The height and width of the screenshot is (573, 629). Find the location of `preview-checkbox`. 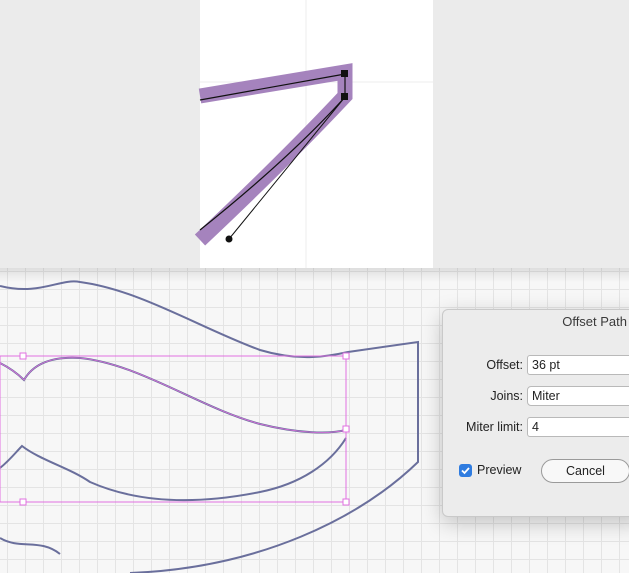

preview-checkbox is located at coordinates (465, 470).